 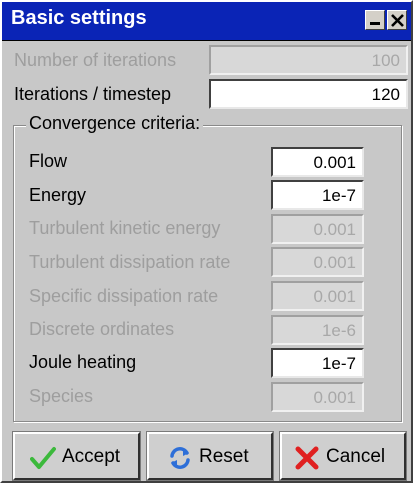 I want to click on flow-field: 0.001, so click(x=317, y=162).